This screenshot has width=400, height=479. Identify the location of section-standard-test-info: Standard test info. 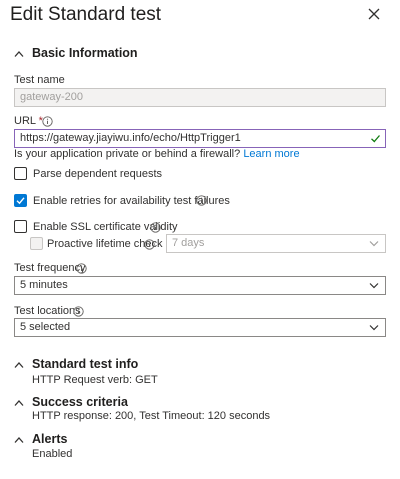
(85, 364).